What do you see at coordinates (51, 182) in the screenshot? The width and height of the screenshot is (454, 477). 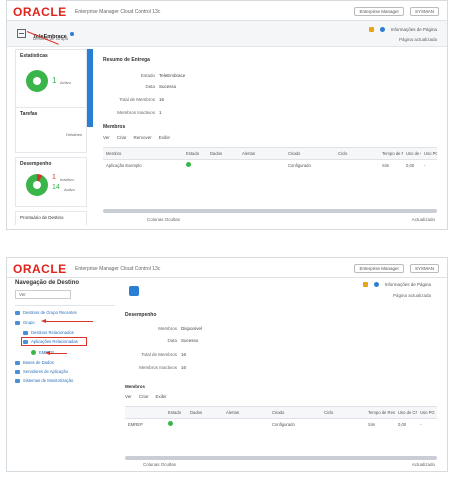 I see `card-performance: Desempenho 1 Inactivo 14 Activo` at bounding box center [51, 182].